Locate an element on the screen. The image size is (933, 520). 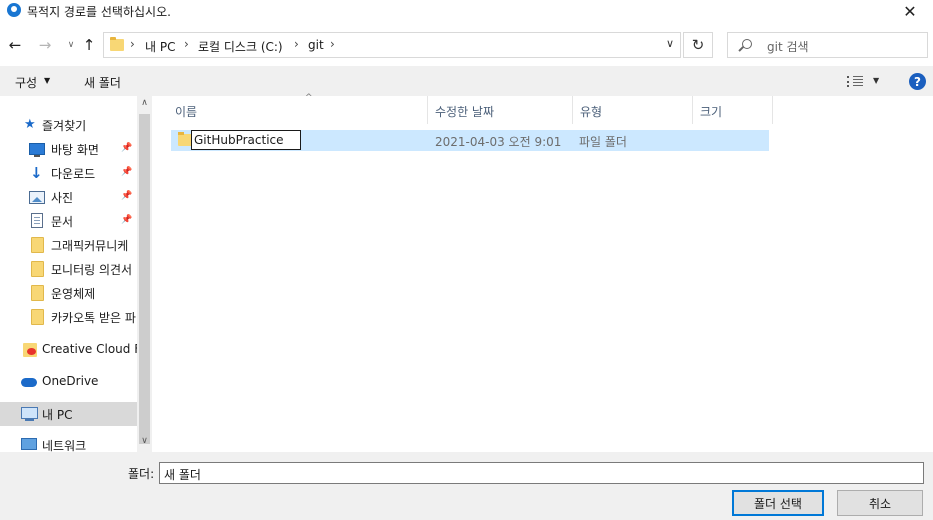
rename-input: GitHubPractice is located at coordinates (246, 140).